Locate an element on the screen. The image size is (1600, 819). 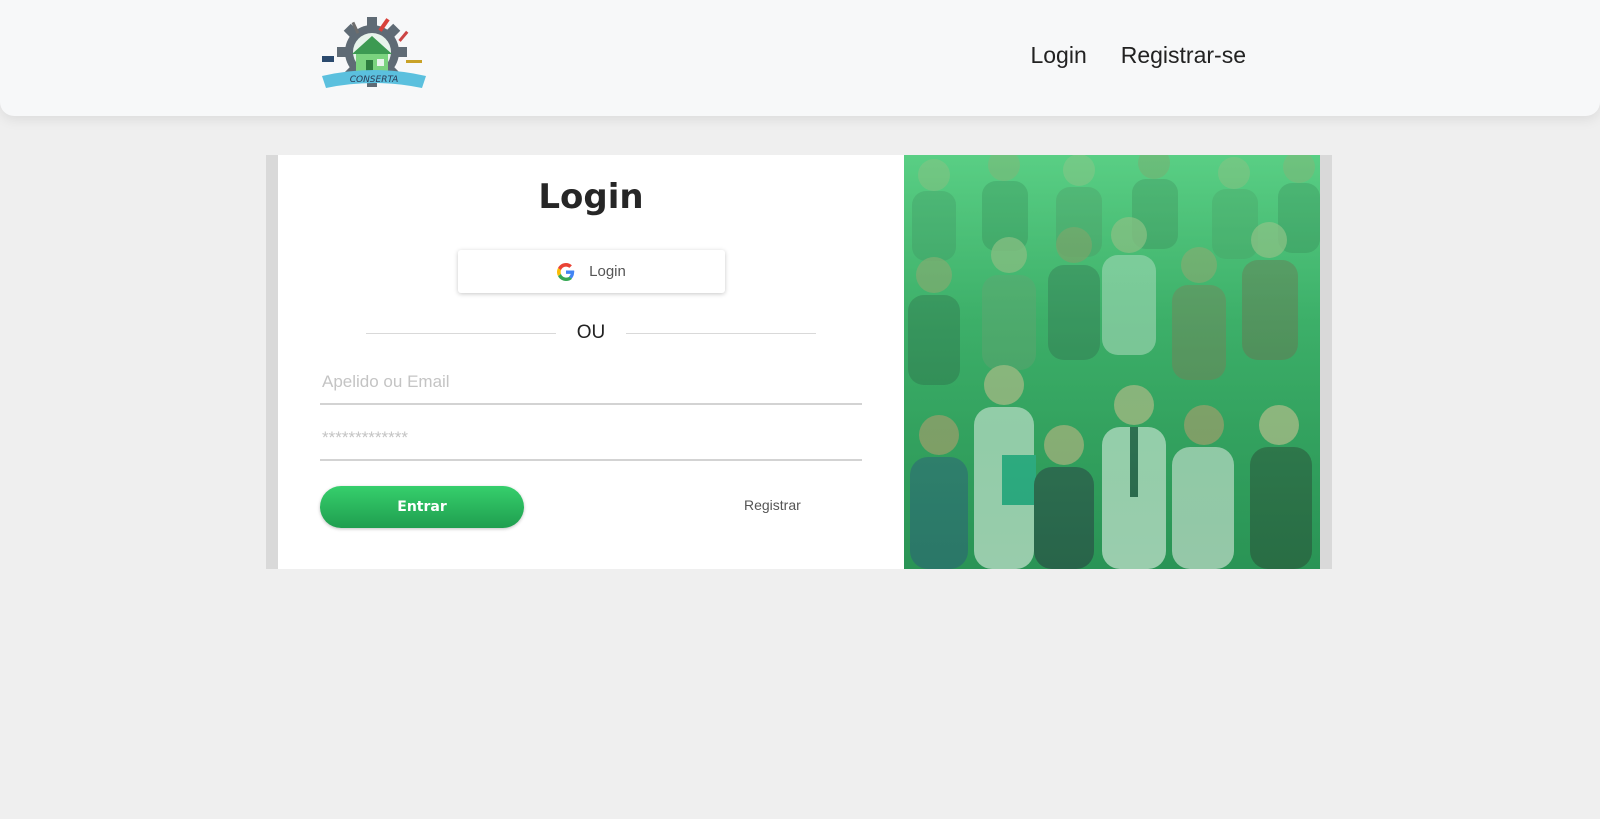
logo-graphic: CONSERTA is located at coordinates (374, 52).